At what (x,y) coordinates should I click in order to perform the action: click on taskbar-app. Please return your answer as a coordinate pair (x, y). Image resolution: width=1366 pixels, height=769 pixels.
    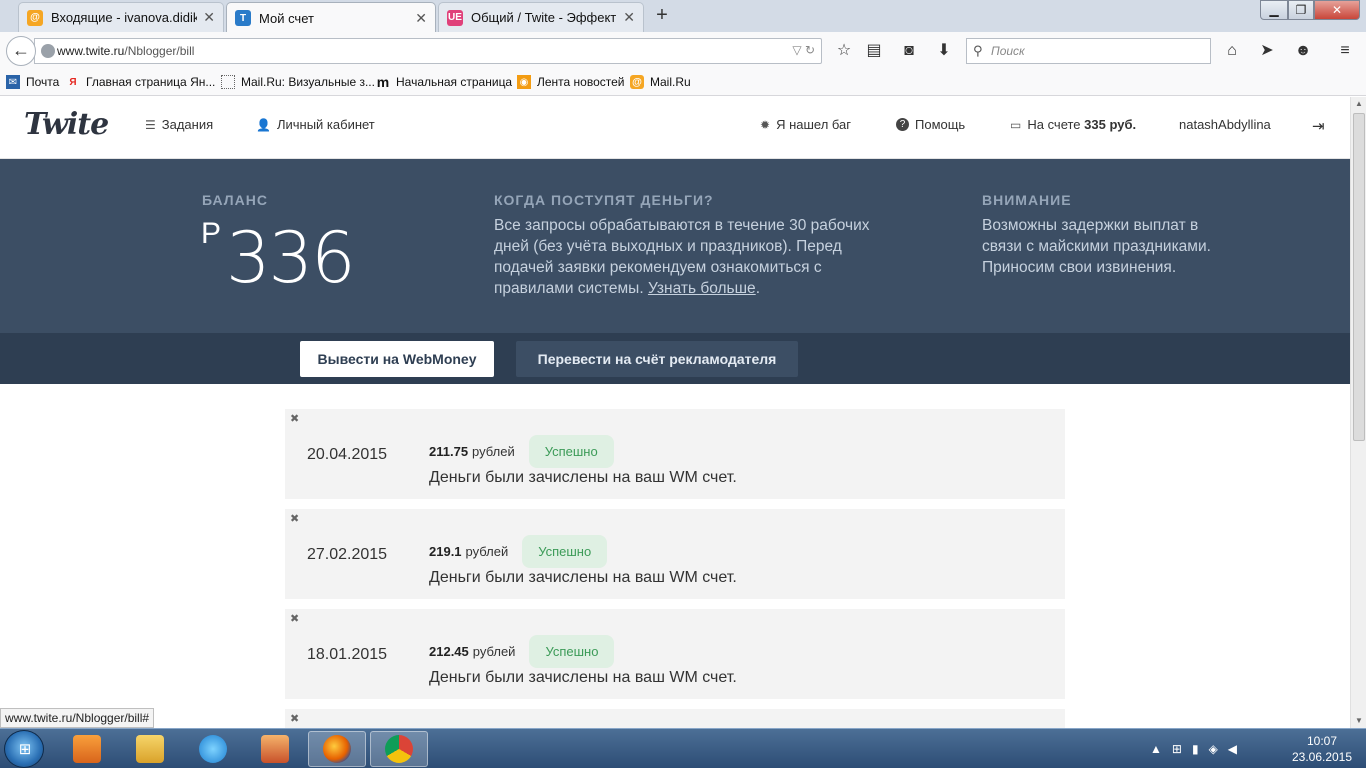
    Looking at the image, I should click on (275, 749).